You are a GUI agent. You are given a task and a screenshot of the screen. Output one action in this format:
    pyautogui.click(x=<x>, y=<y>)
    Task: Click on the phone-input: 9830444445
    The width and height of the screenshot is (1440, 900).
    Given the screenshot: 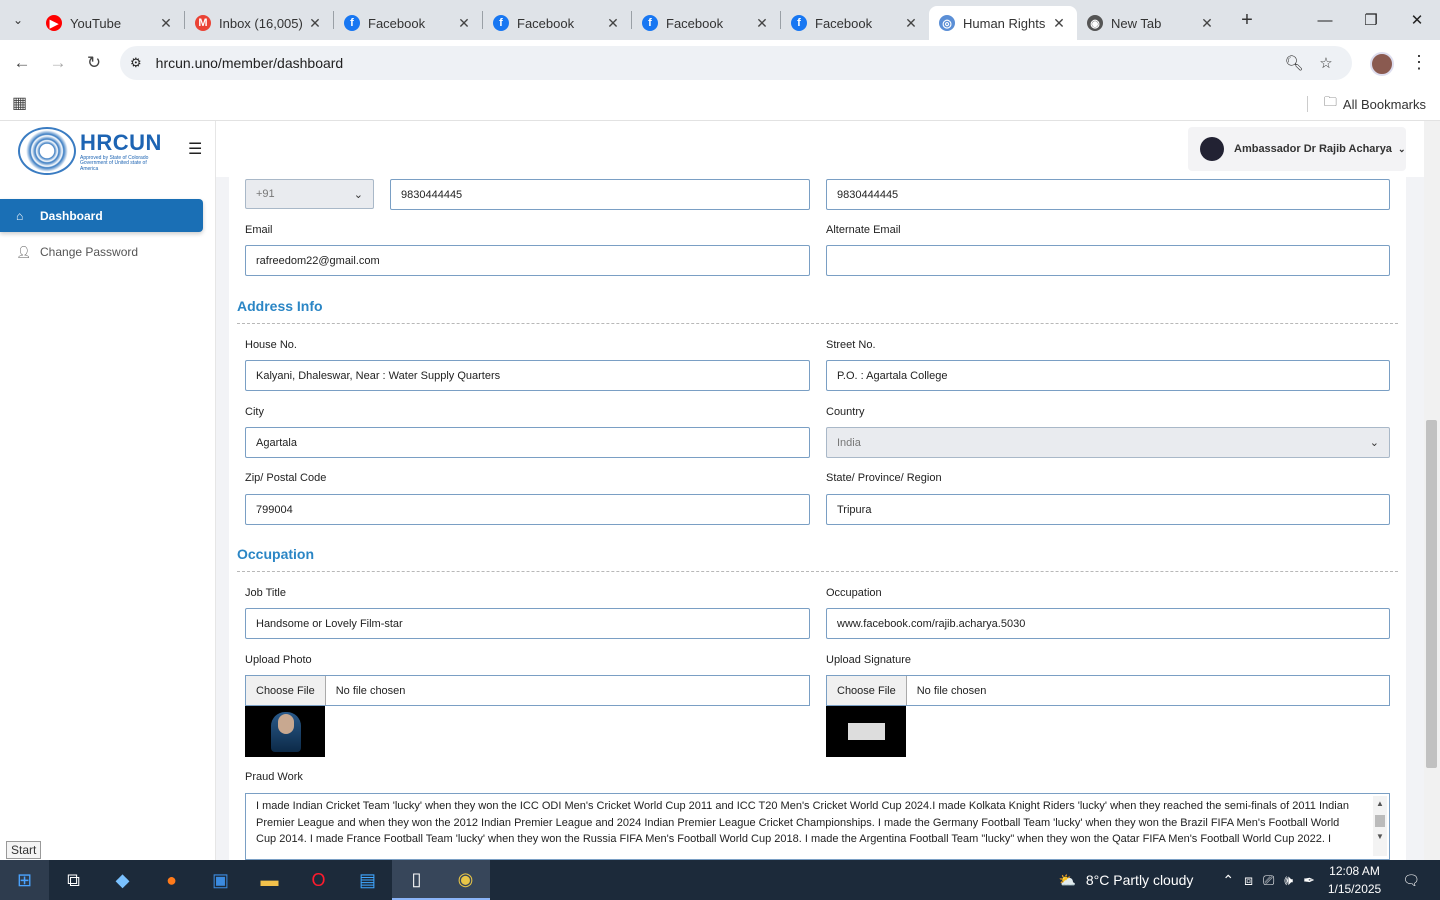 What is the action you would take?
    pyautogui.click(x=600, y=194)
    